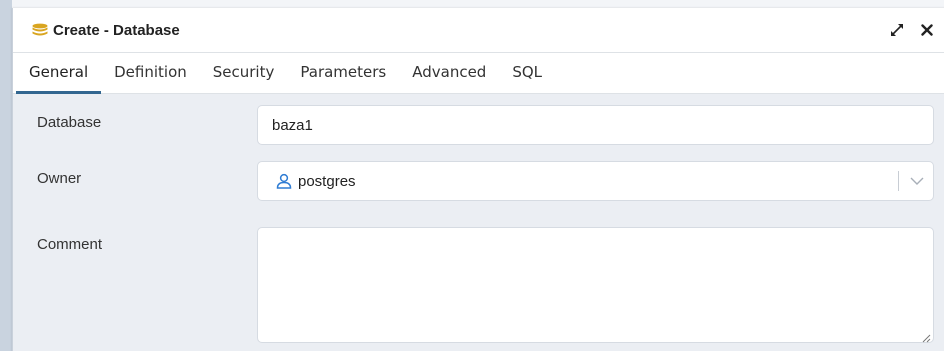 Image resolution: width=944 pixels, height=351 pixels. I want to click on user-icon, so click(284, 181).